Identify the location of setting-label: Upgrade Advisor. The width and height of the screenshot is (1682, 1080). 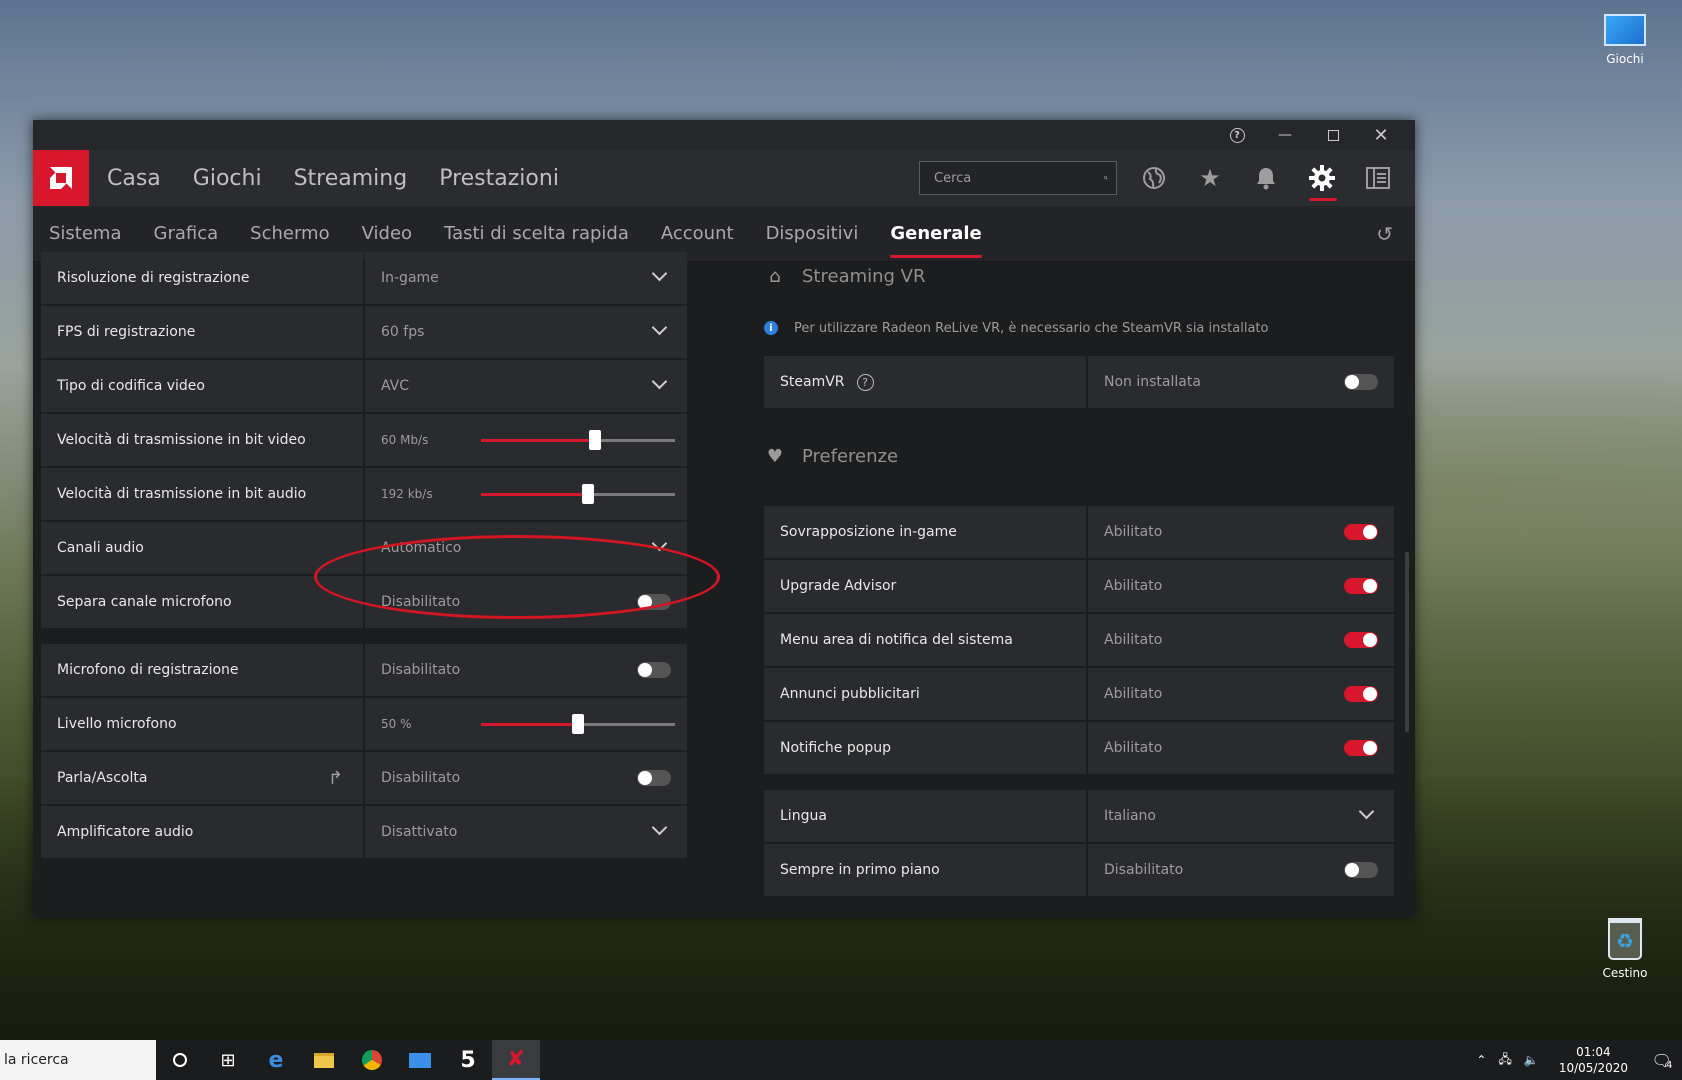
(925, 586).